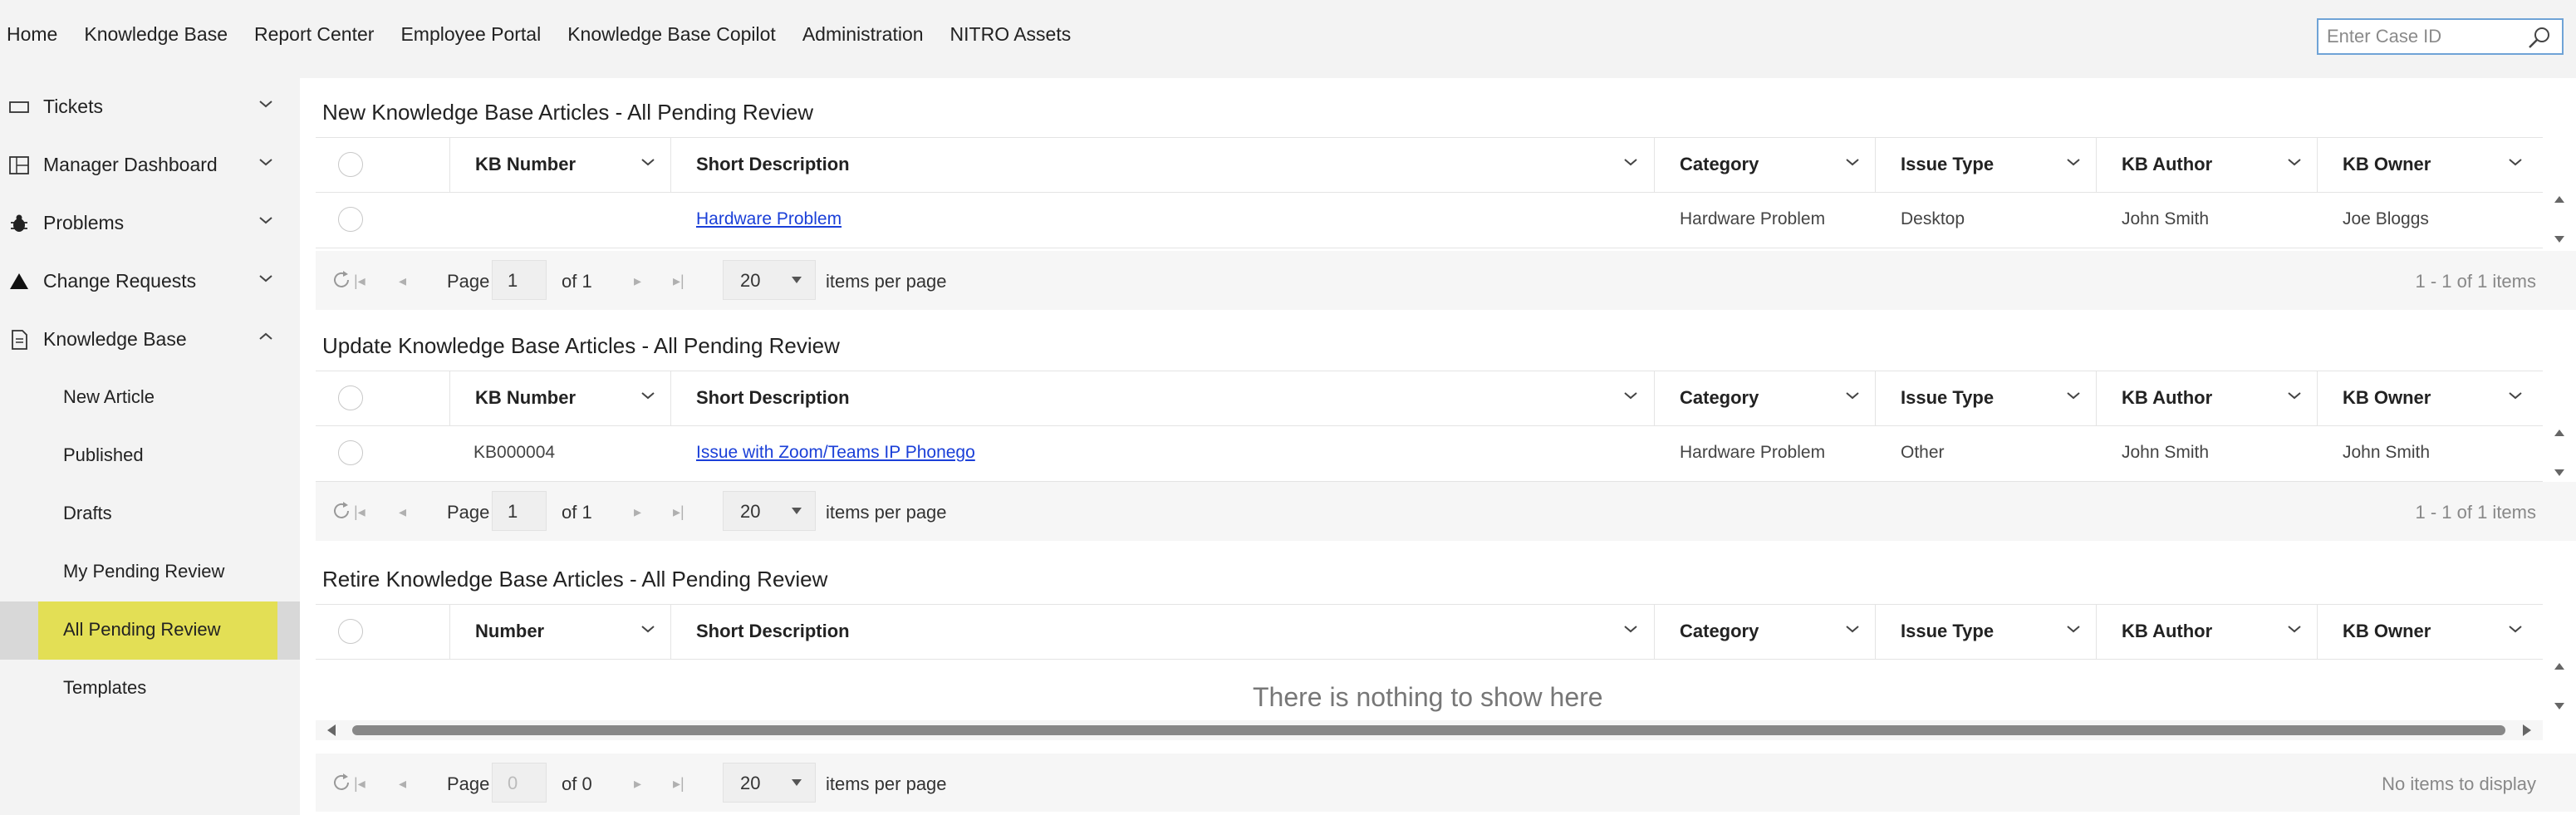 Image resolution: width=2576 pixels, height=815 pixels. What do you see at coordinates (157, 630) in the screenshot?
I see `sidebar-item-all-pending-review: All Pending Review` at bounding box center [157, 630].